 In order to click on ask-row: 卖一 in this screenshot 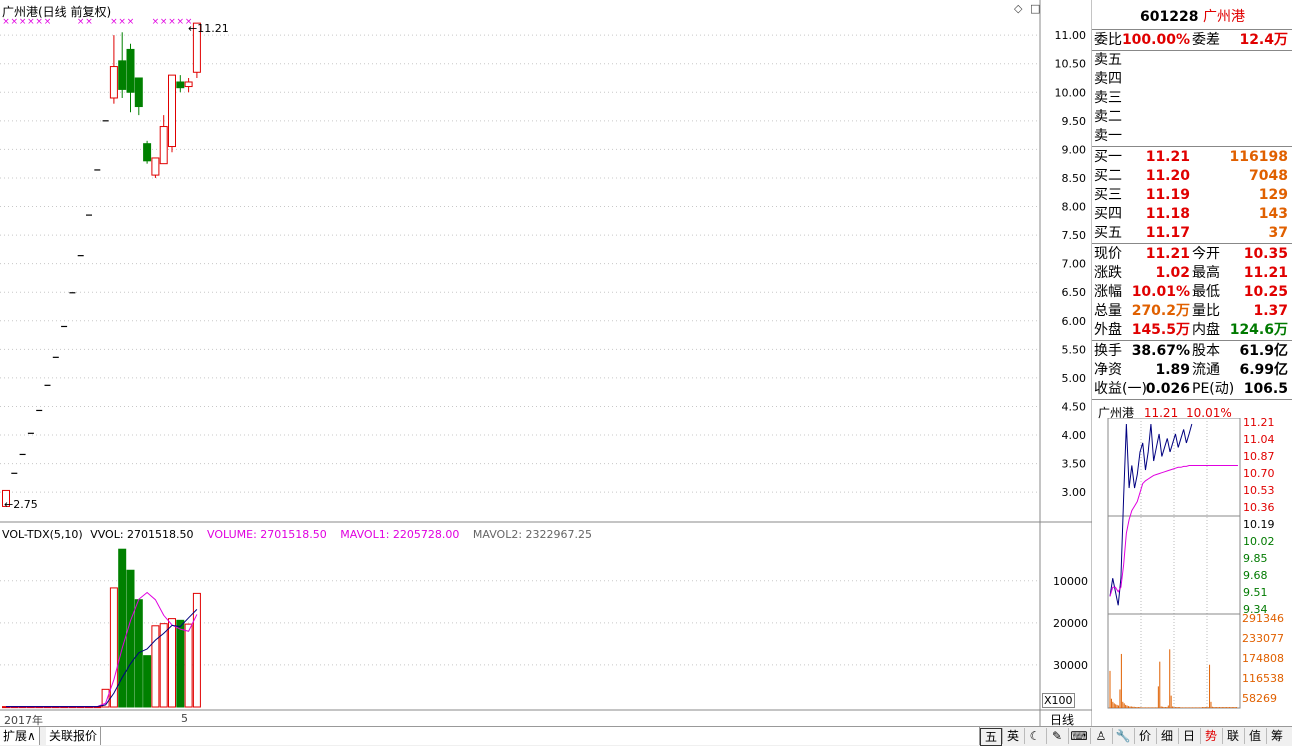, I will do `click(1192, 136)`.